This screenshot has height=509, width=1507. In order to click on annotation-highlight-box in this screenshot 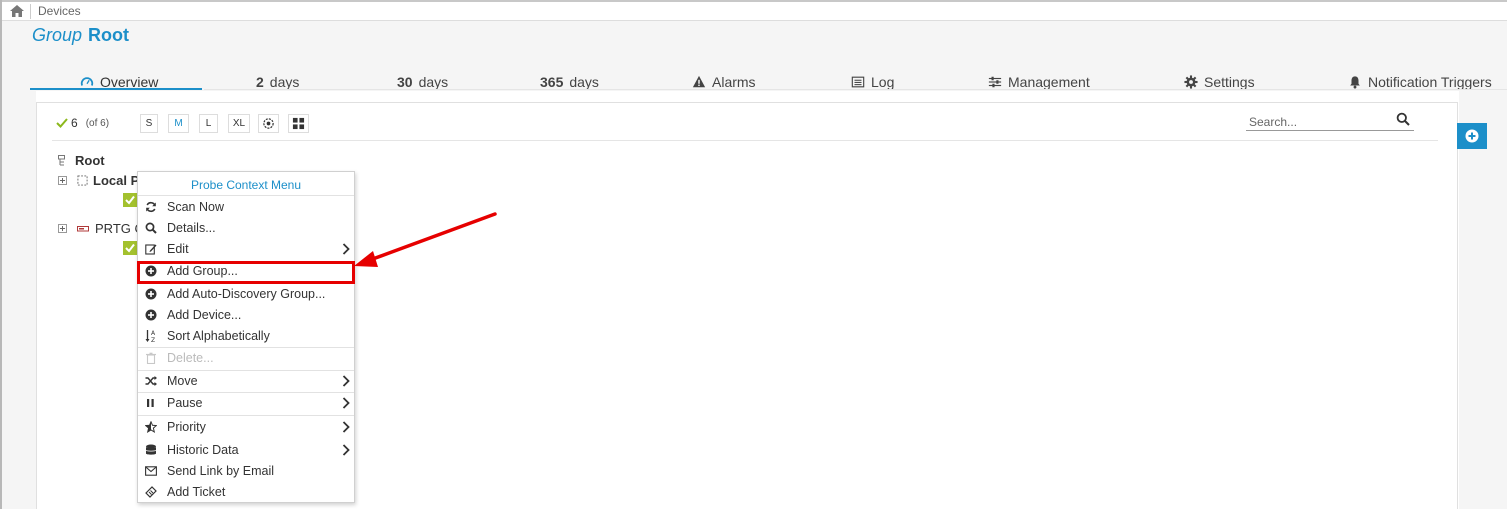, I will do `click(246, 272)`.